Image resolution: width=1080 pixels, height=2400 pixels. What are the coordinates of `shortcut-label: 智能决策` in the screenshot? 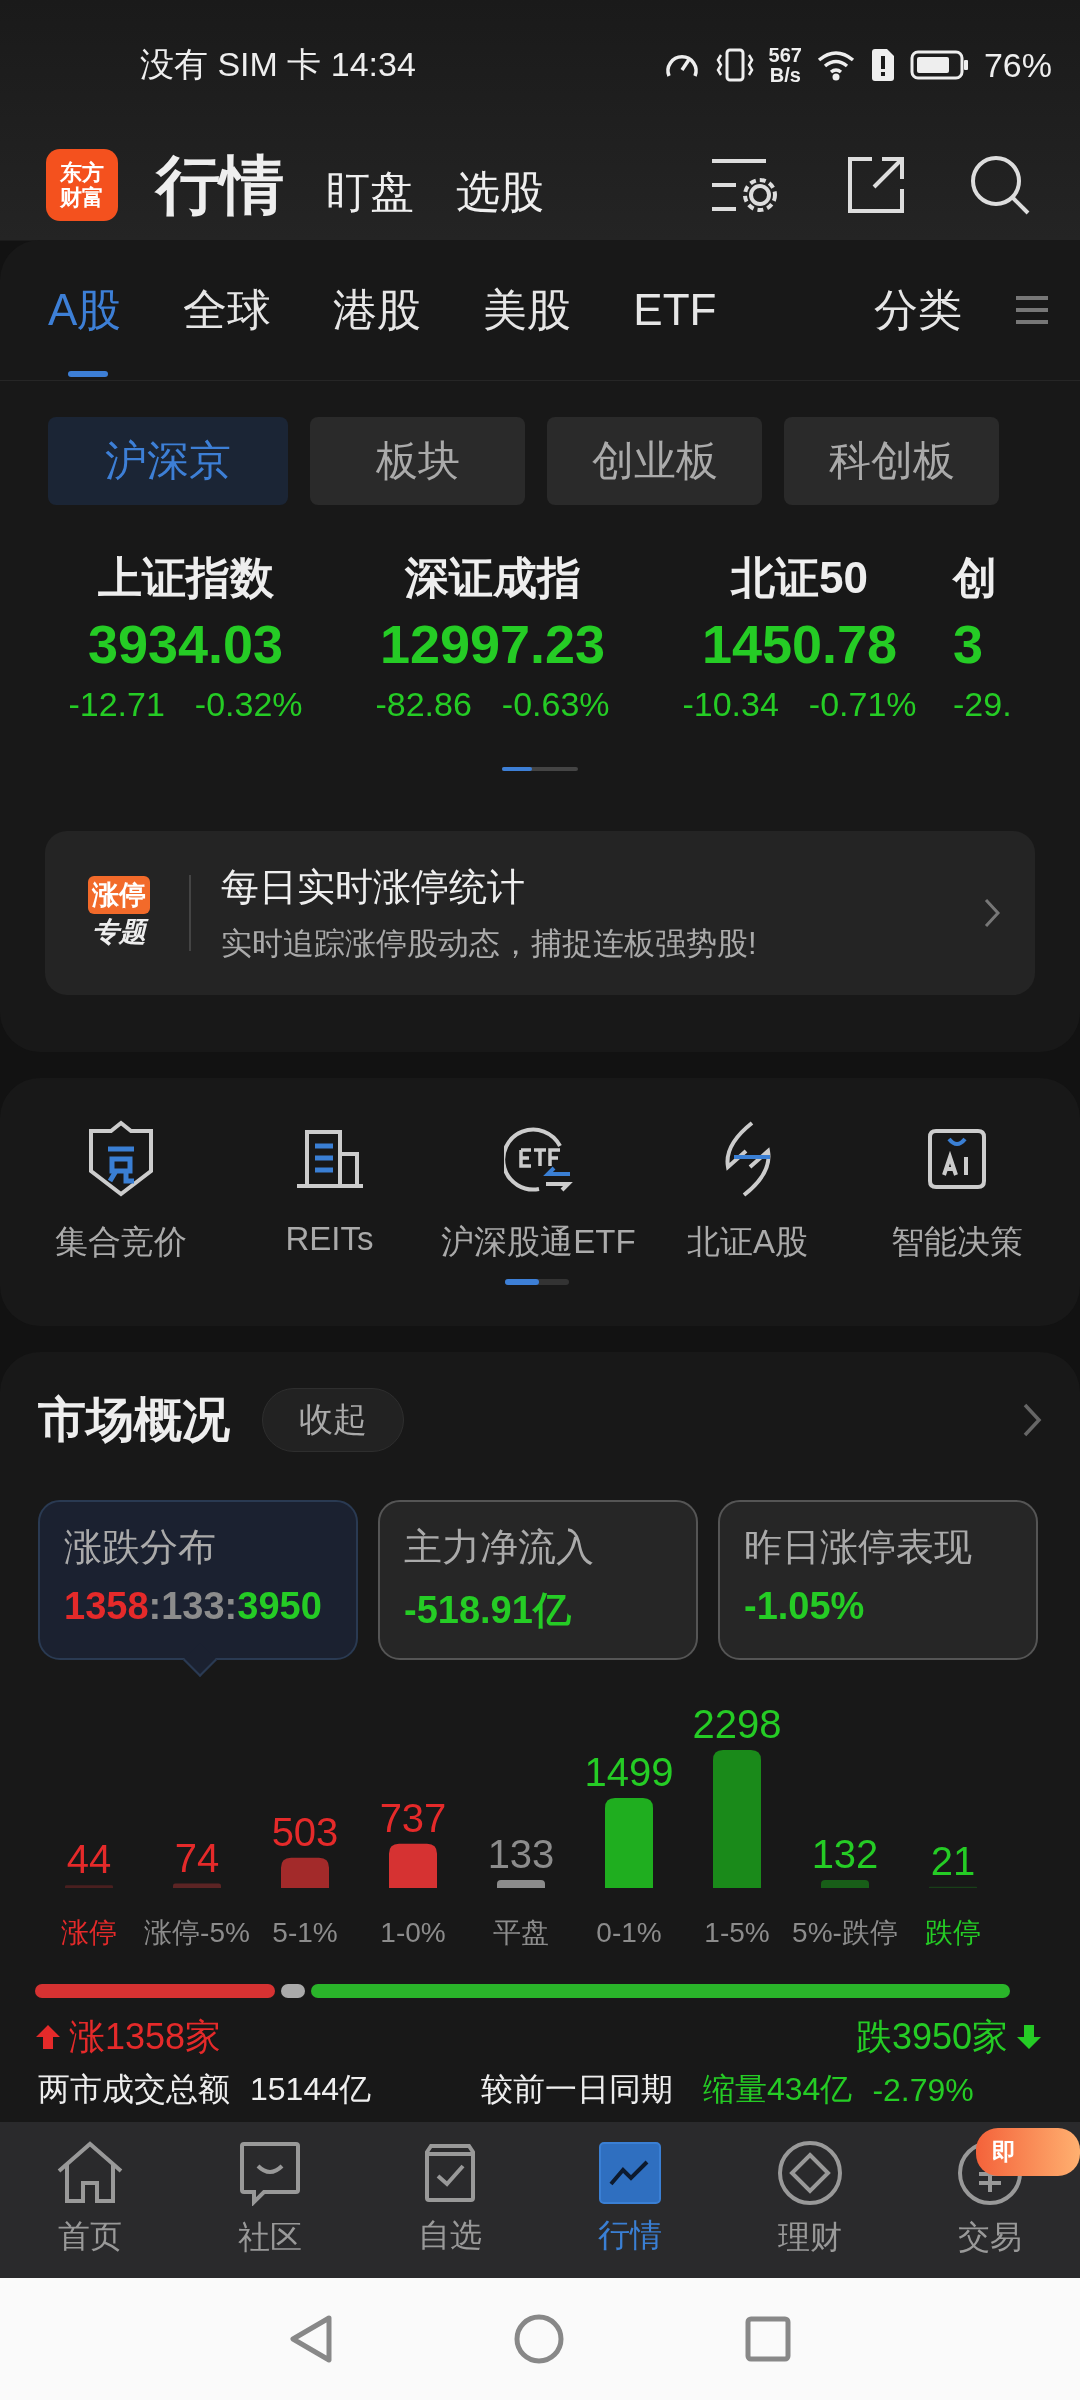 It's located at (956, 1242).